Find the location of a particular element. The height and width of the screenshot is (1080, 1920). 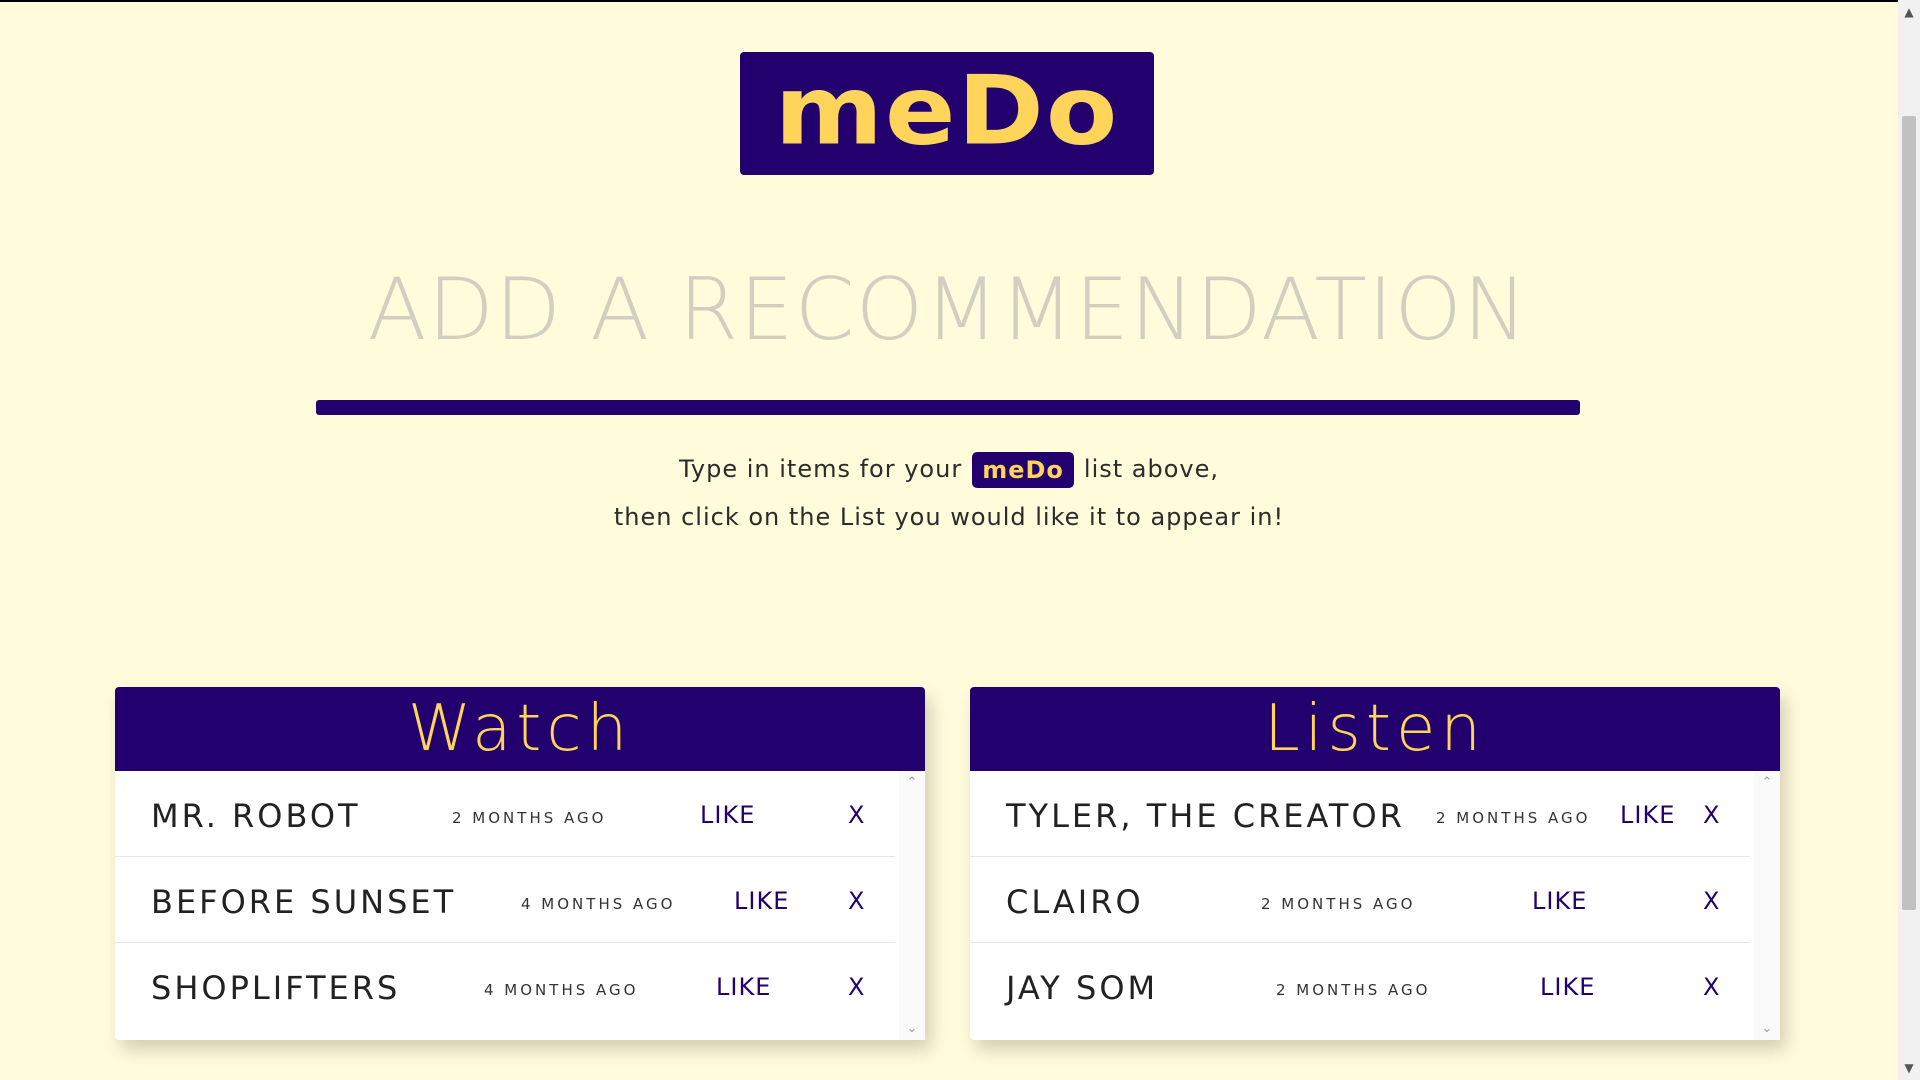

instructions-line-1: Type in items for your meDo list above, is located at coordinates (949, 470).